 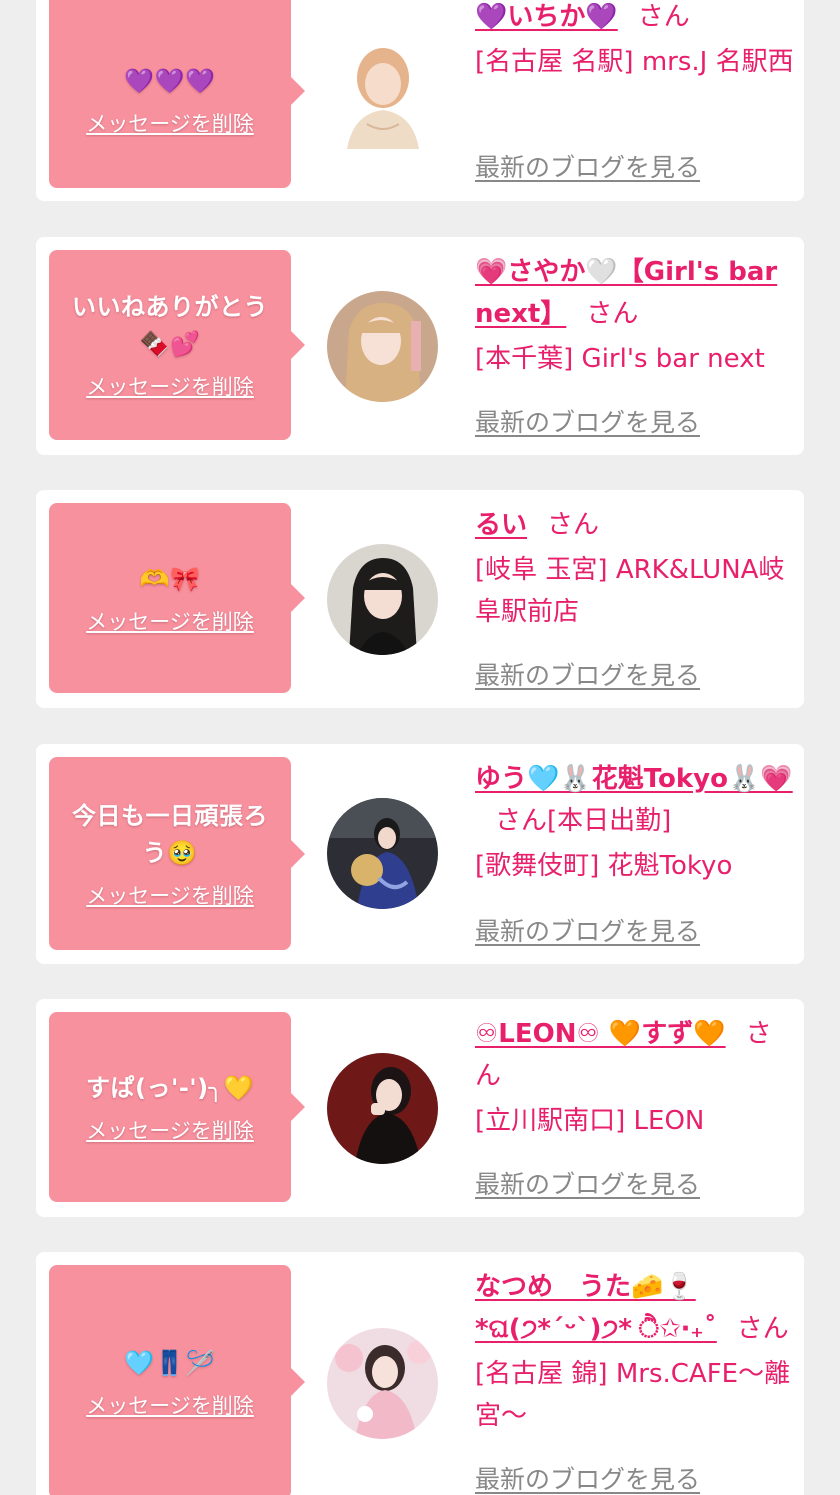 I want to click on message-bubble: 🩵👖🪡 メッセージを削除, so click(x=177, y=1380).